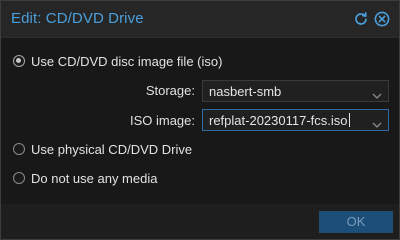 This screenshot has width=400, height=240. I want to click on radio-use-iso-label: Use CD/DVD disc image file (iso), so click(127, 61).